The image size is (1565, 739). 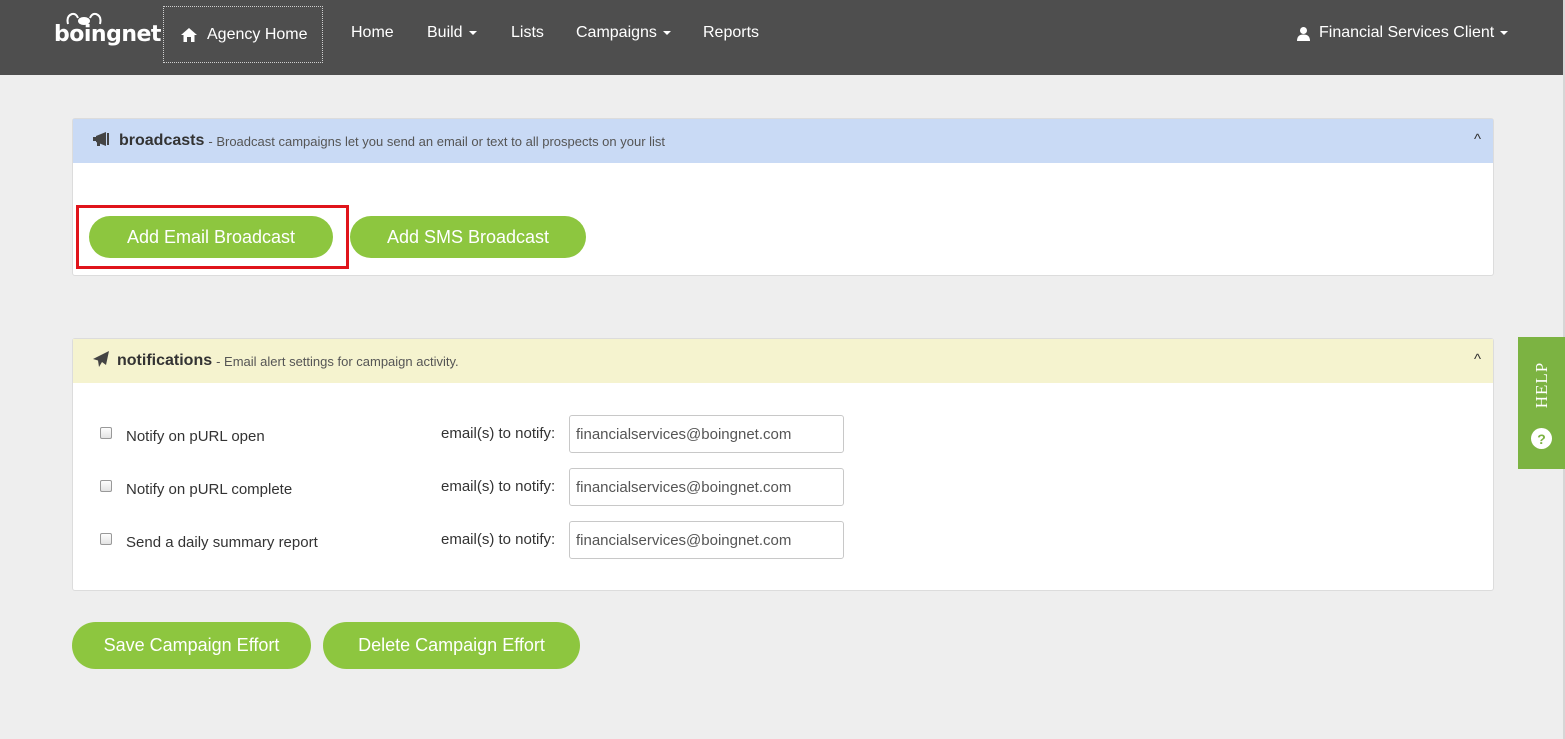 What do you see at coordinates (211, 237) in the screenshot?
I see `add-email-broadcast-button: Add Email Broadcast` at bounding box center [211, 237].